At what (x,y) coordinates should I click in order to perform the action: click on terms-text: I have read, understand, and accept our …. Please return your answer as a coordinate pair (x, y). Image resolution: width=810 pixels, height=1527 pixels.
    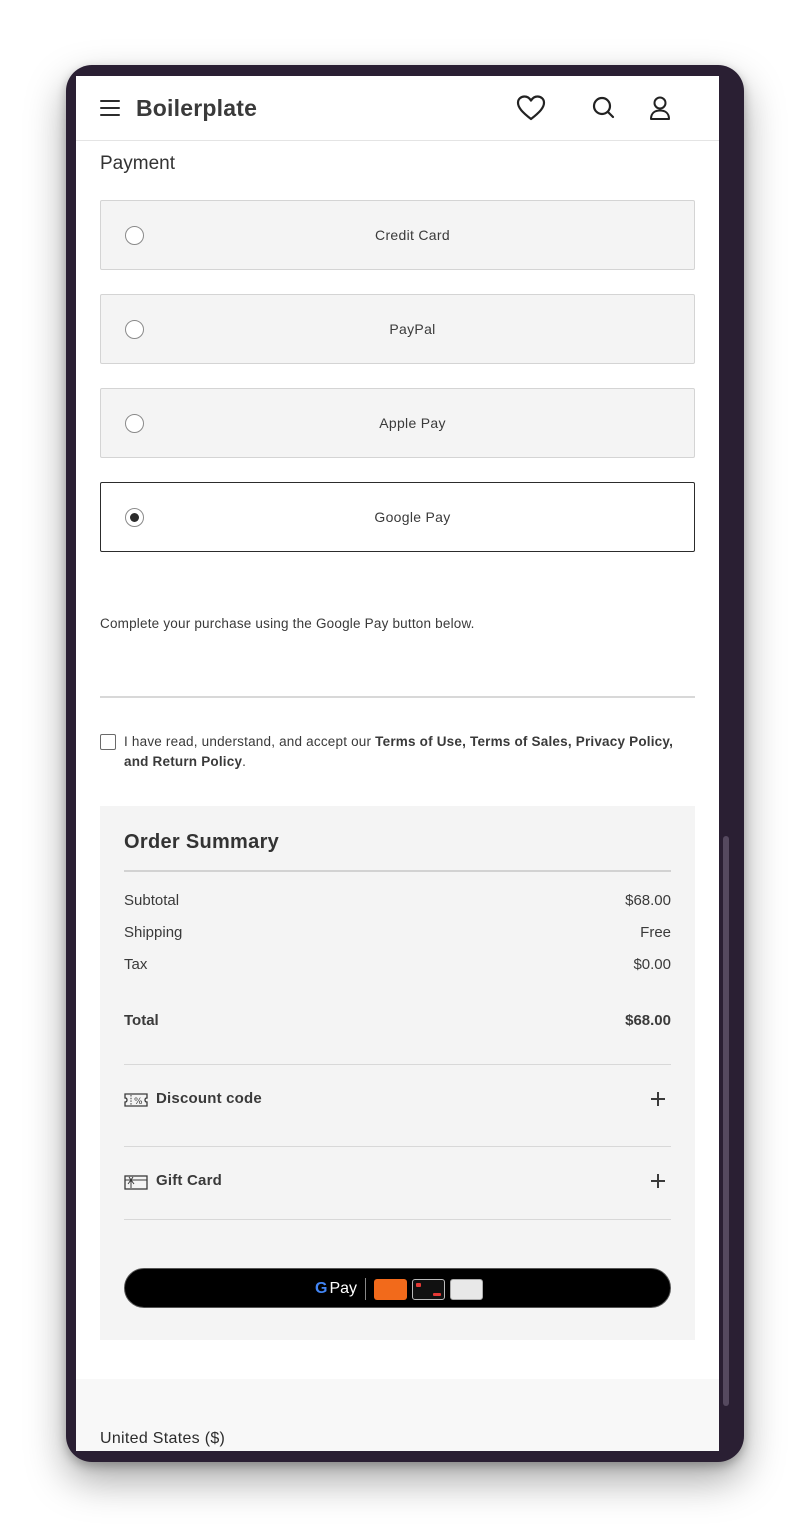
    Looking at the image, I should click on (409, 752).